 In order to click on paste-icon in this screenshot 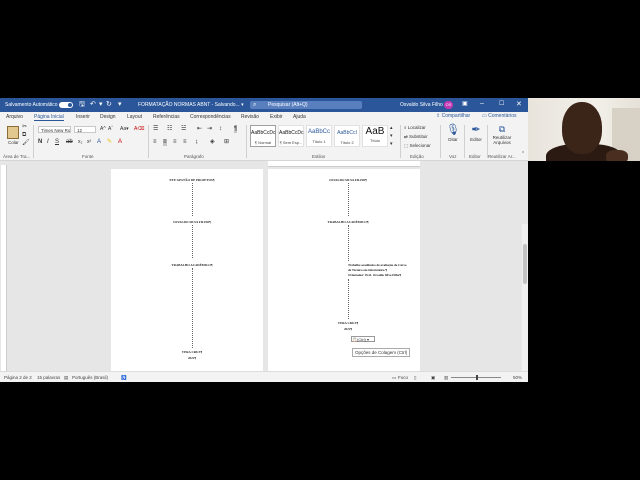, I will do `click(13, 132)`.